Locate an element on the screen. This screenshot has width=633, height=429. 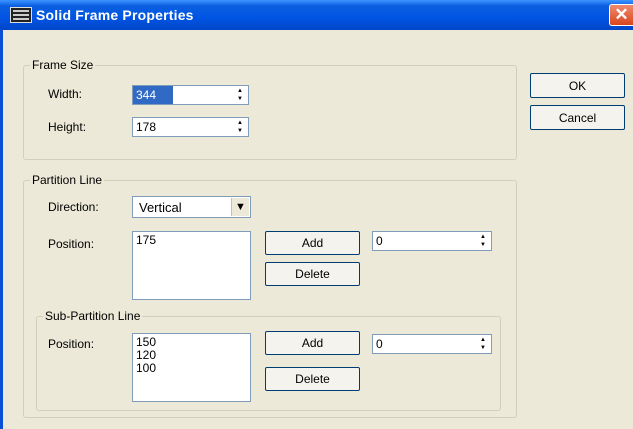
sub-partition-spin-buttons: ▲ ▼ is located at coordinates (483, 344).